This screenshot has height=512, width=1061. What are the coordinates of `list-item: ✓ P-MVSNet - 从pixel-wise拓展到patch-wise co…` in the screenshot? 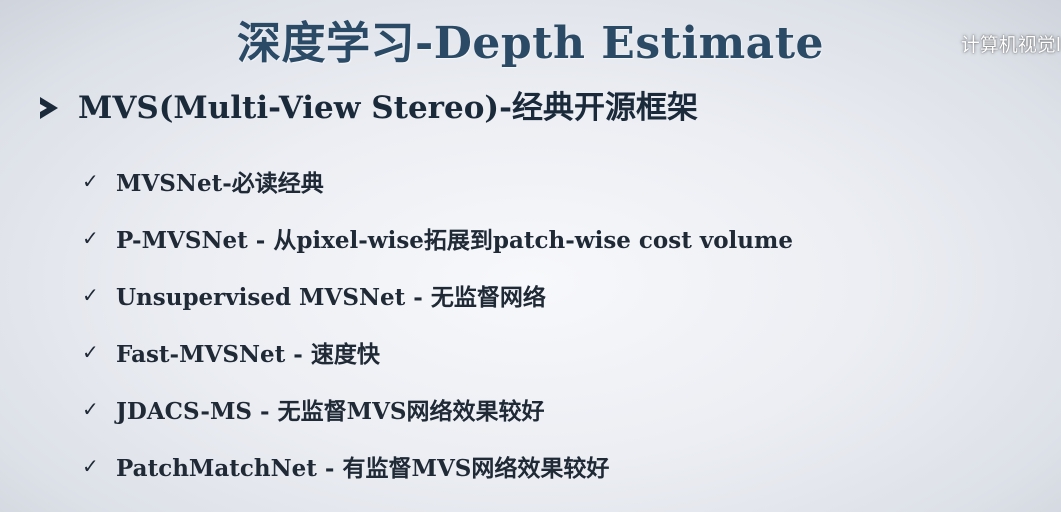 It's located at (437, 237).